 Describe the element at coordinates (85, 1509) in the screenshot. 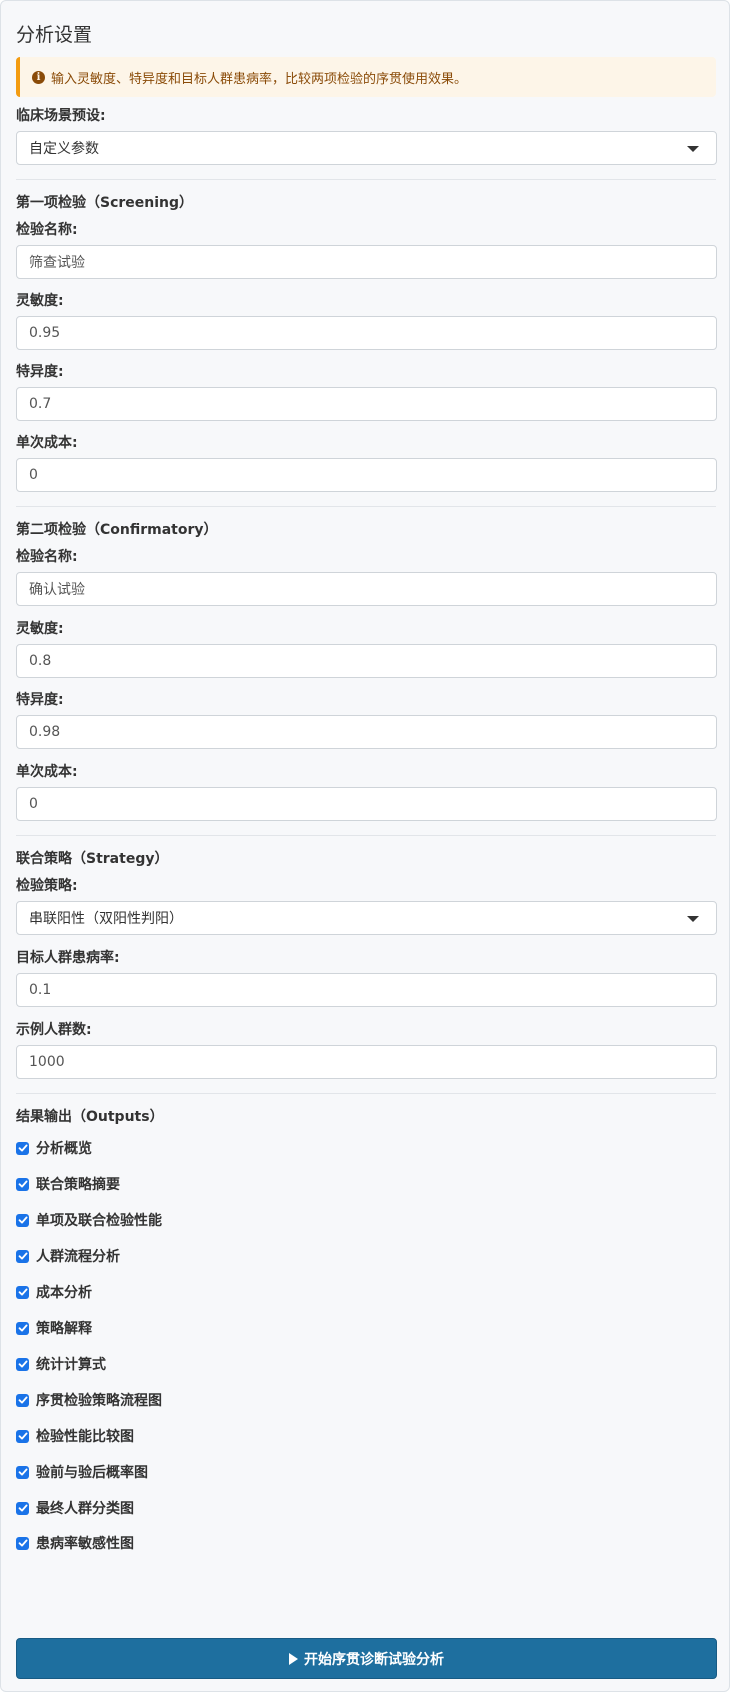

I see `output-checkbox-label: 最终人群分类图` at that location.